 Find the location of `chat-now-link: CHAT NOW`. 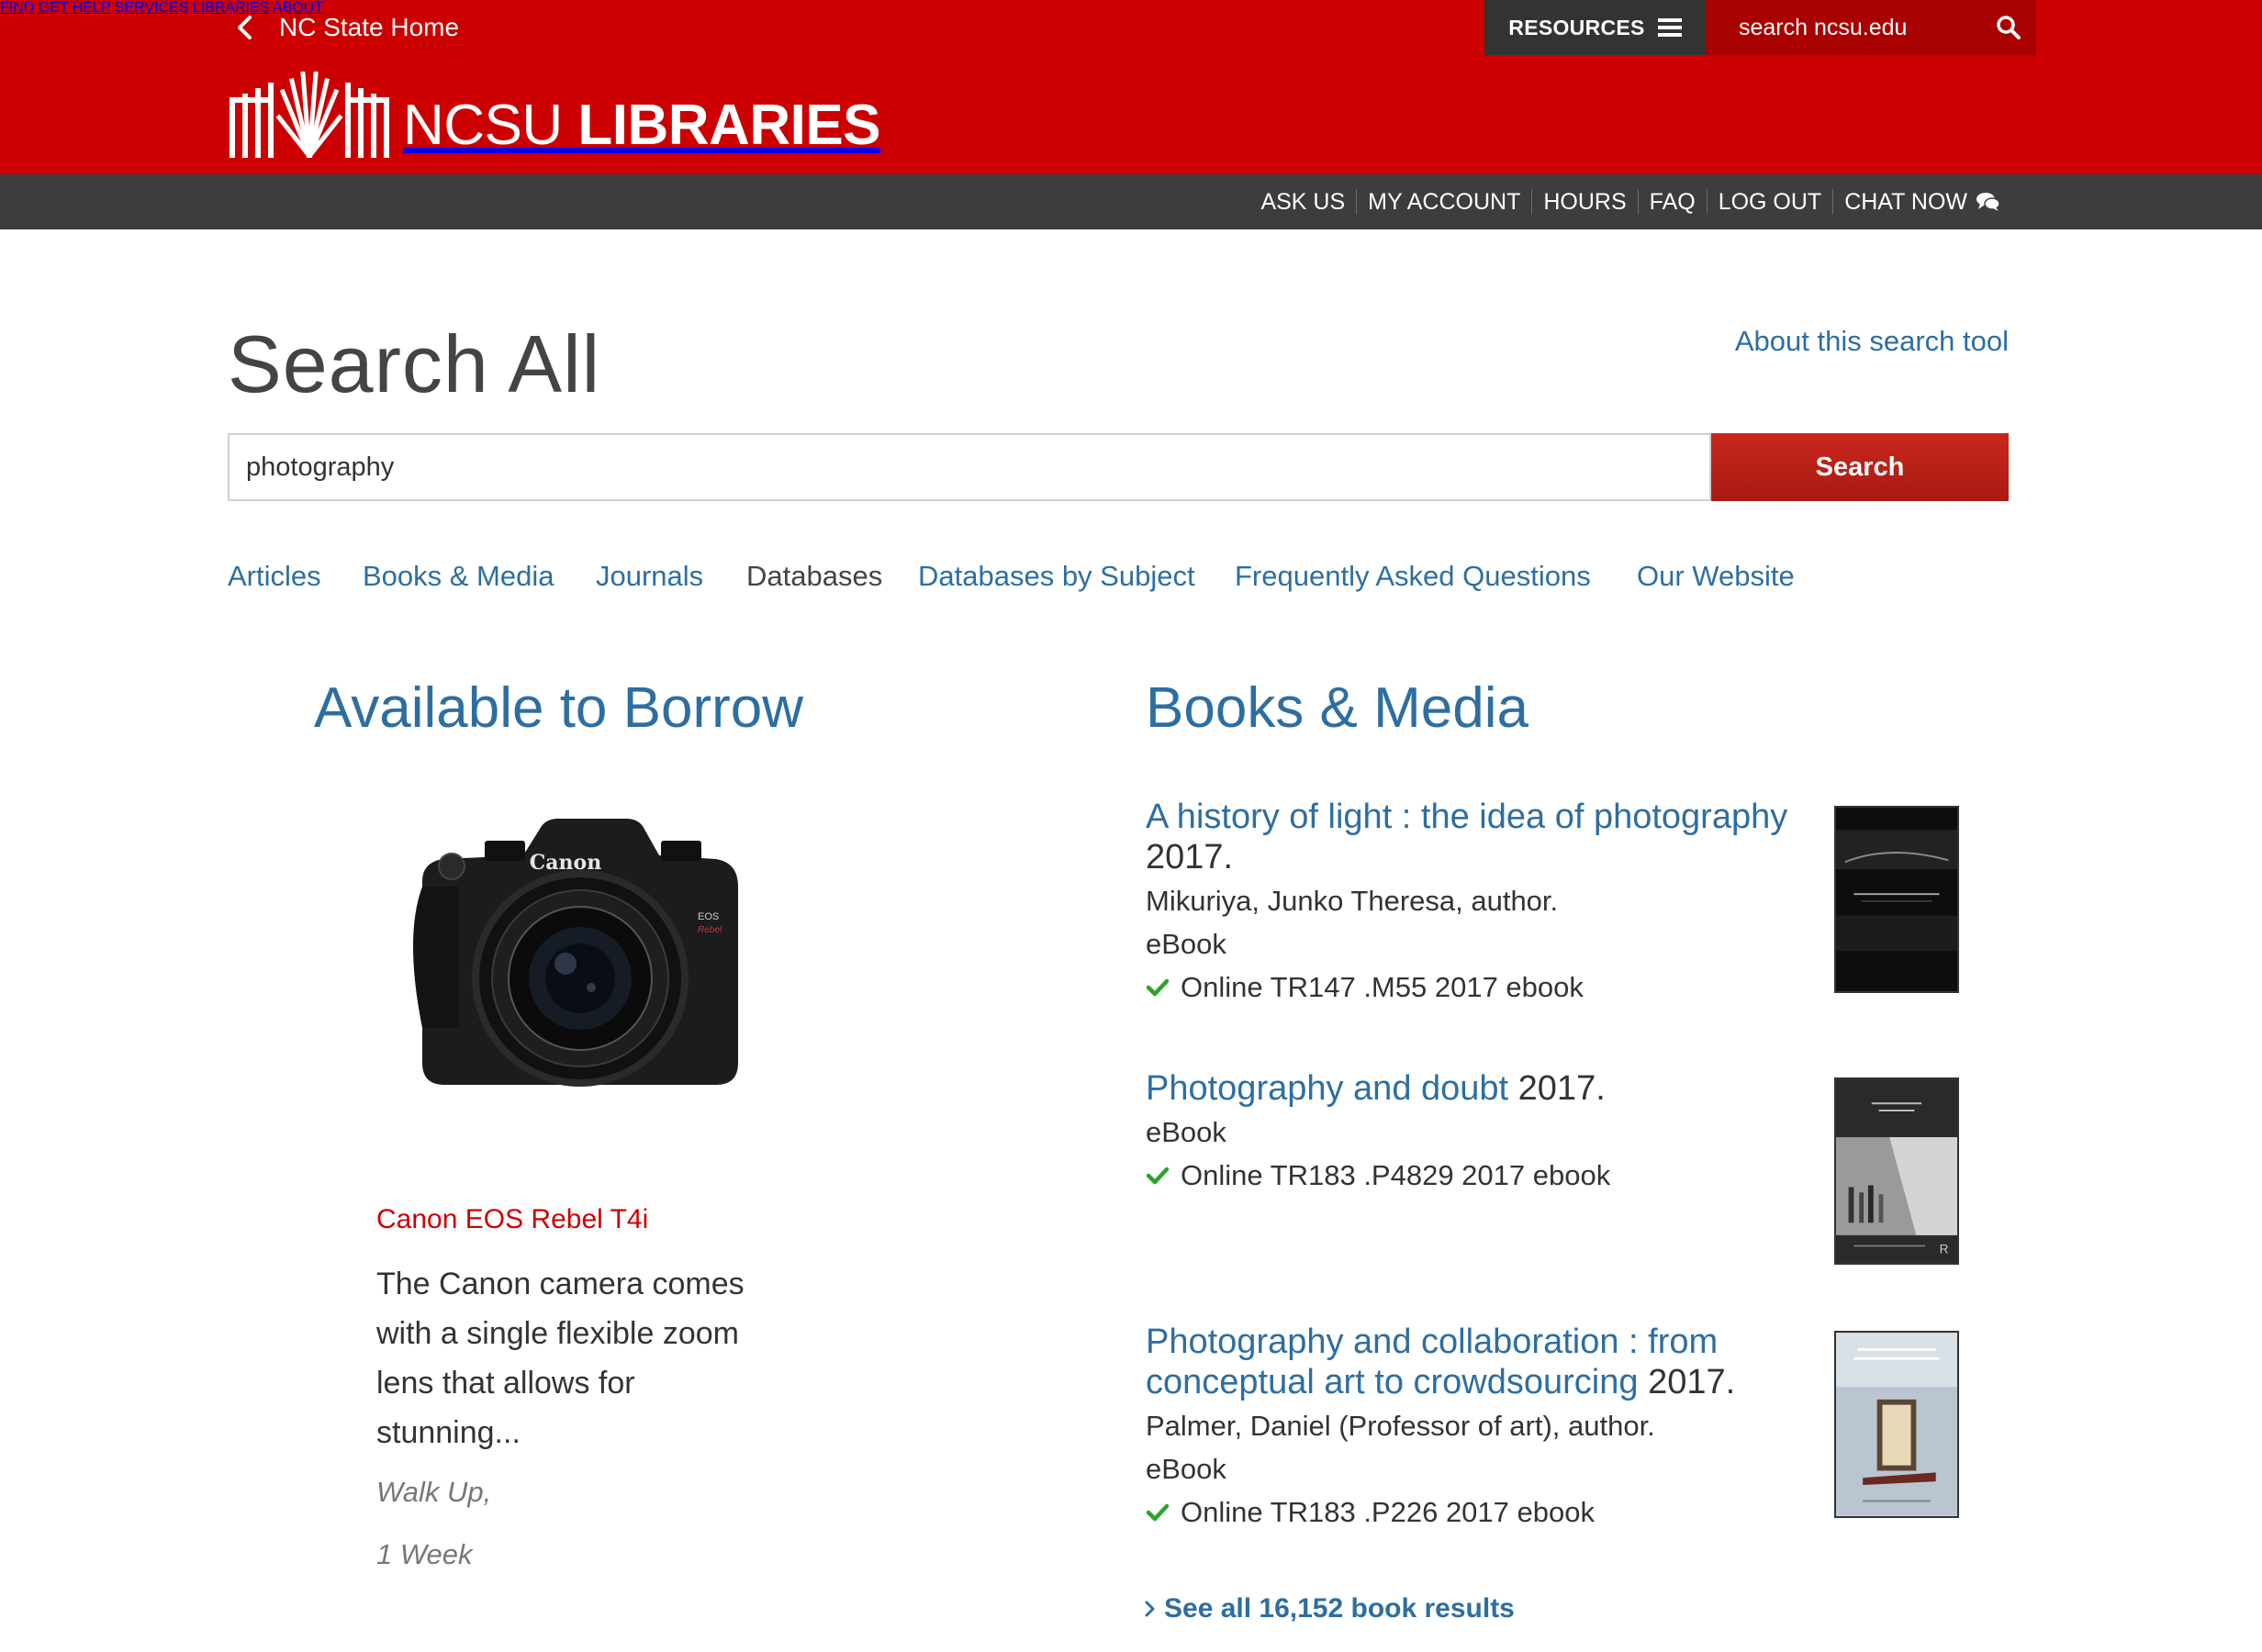

chat-now-link: CHAT NOW is located at coordinates (1916, 202).